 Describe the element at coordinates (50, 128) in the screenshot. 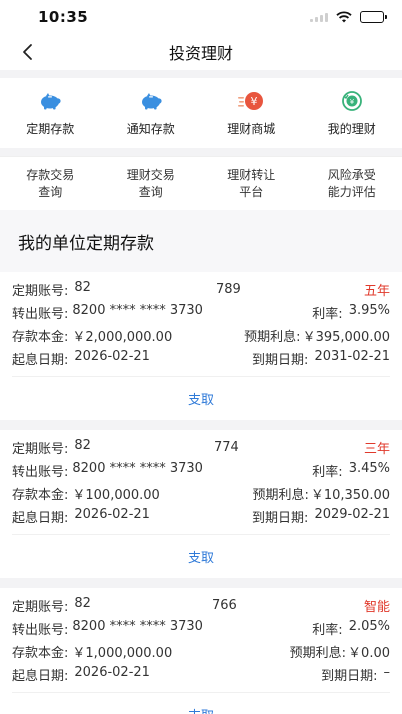

I see `menu-label: 定期存款` at that location.